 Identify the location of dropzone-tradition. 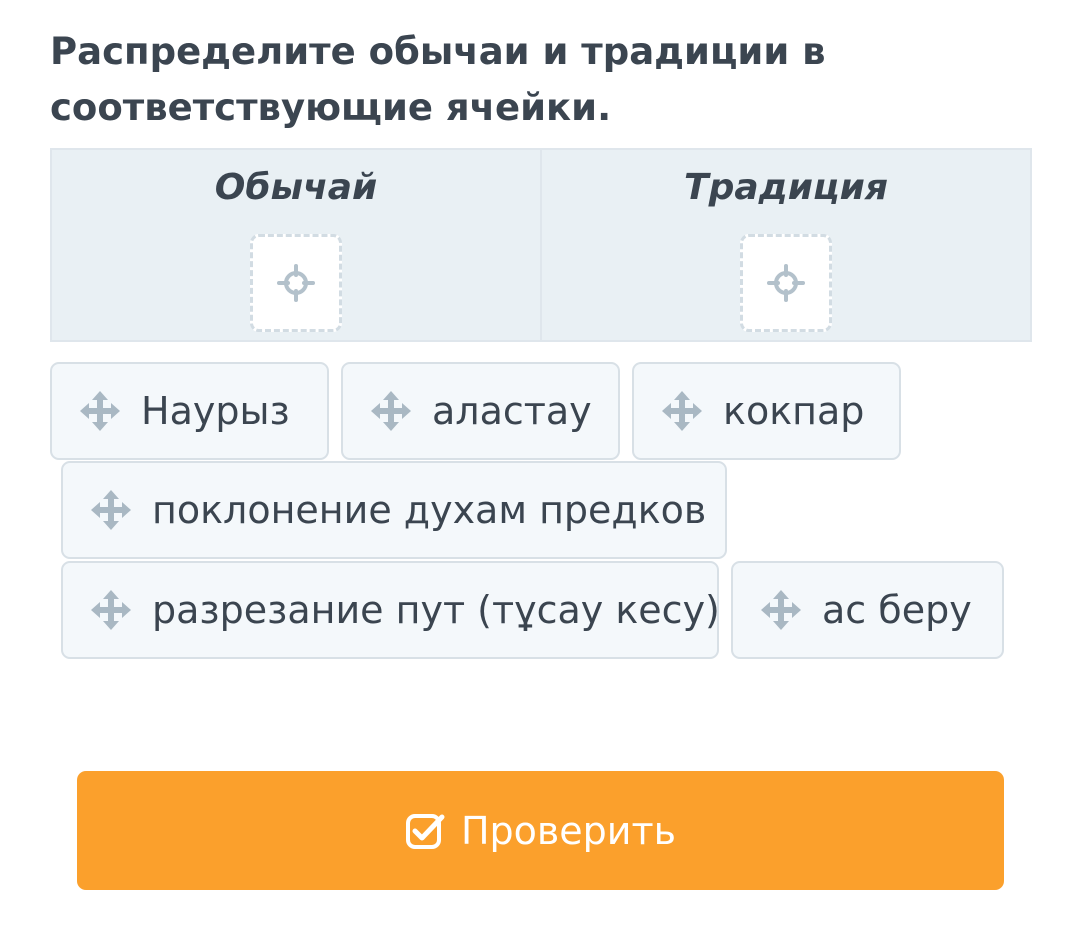
(786, 283).